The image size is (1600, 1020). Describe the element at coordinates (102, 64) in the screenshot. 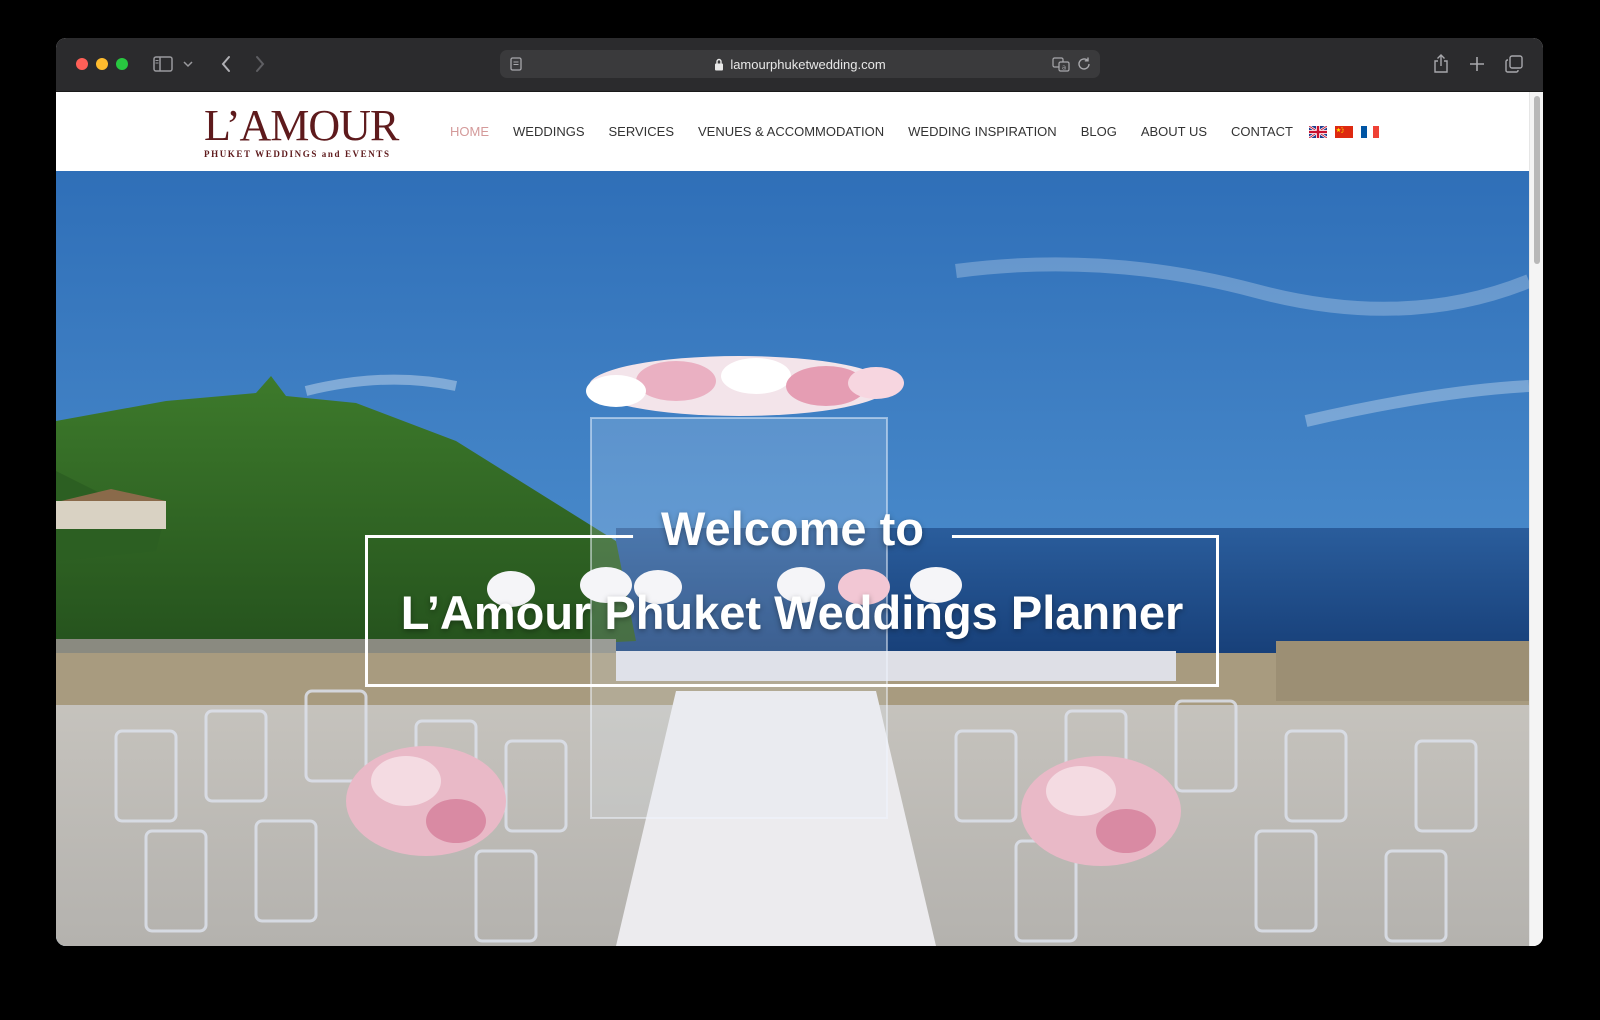

I see `minimize-window-button` at that location.